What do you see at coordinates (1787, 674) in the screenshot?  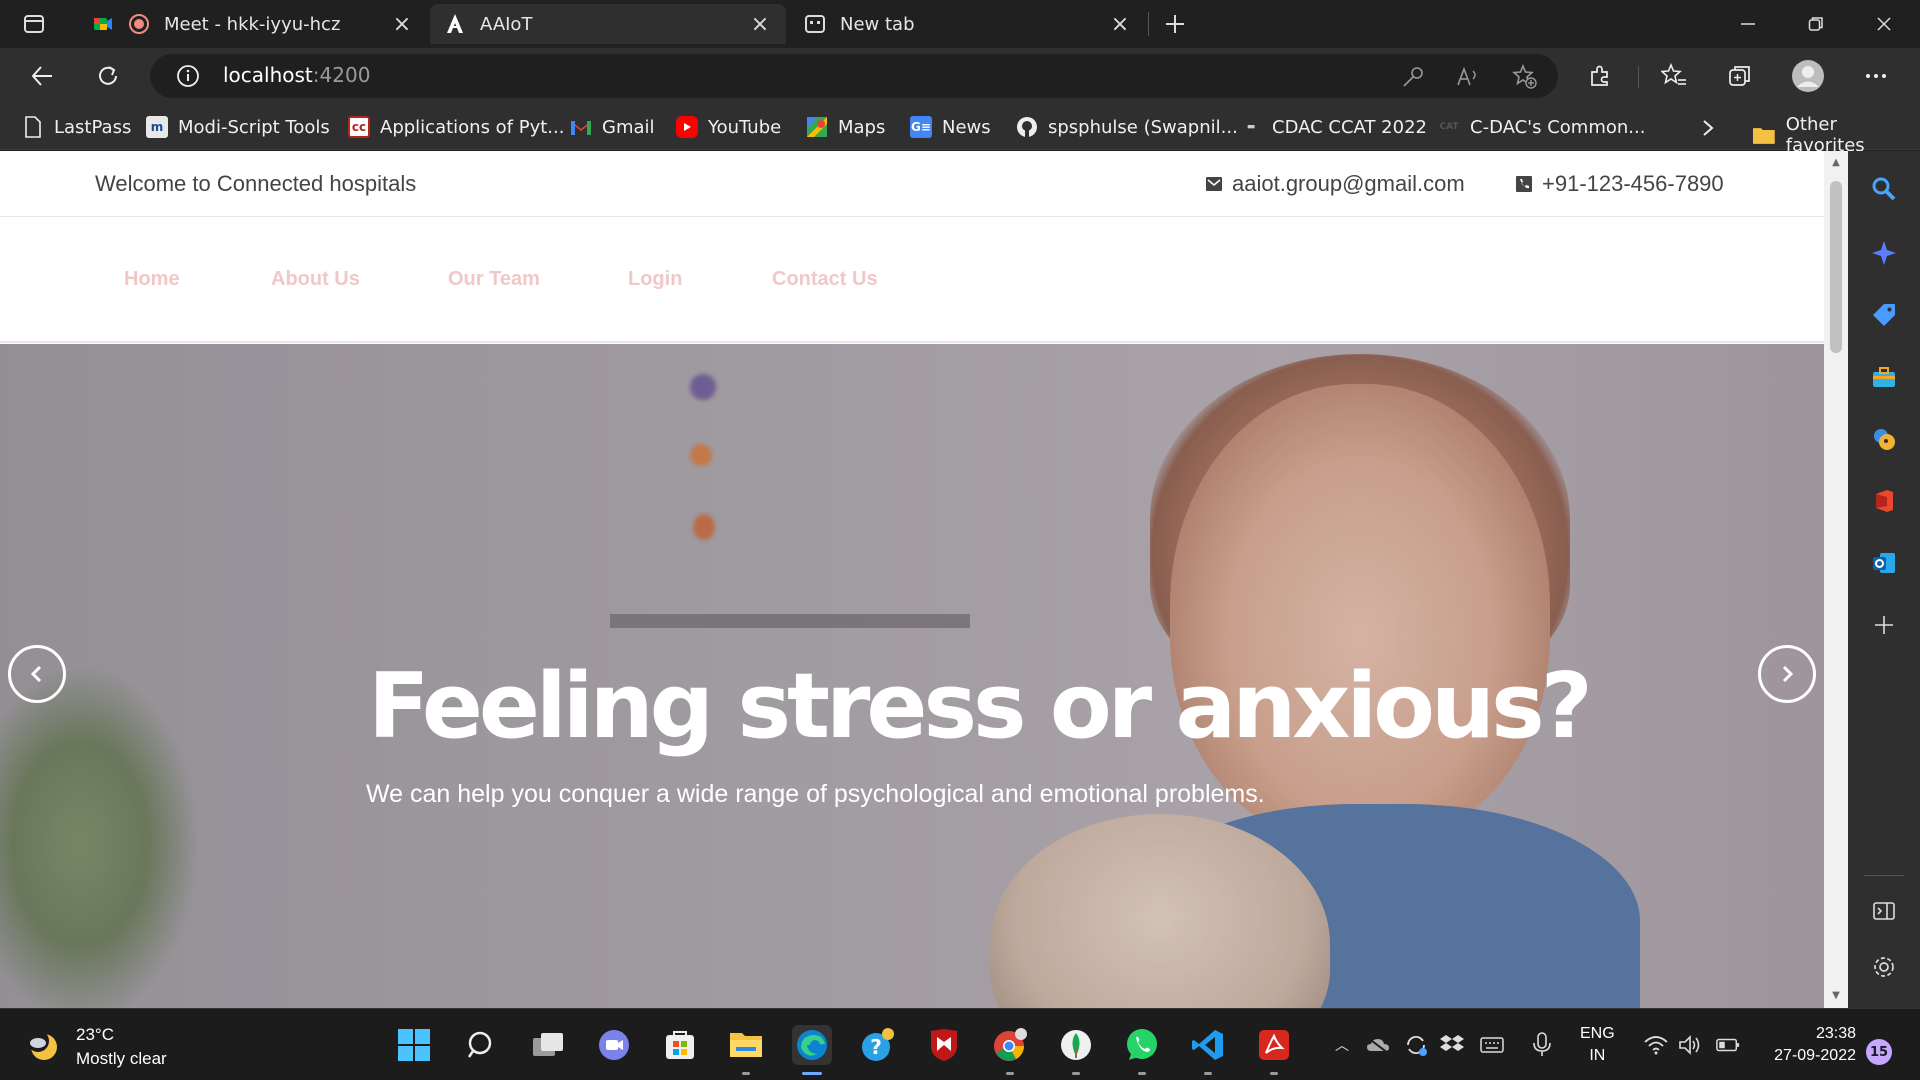 I see `carousel-next-button` at bounding box center [1787, 674].